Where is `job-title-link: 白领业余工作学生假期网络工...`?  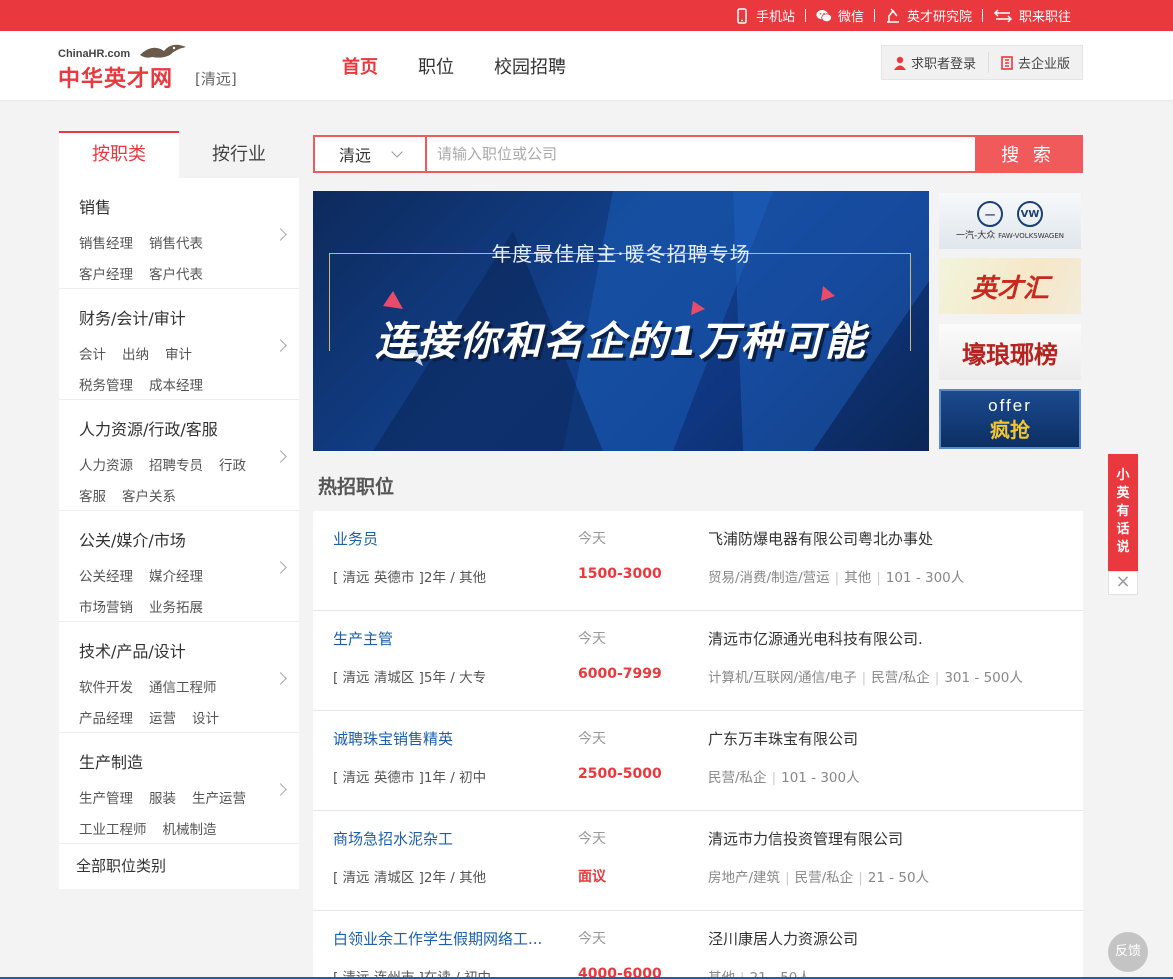 job-title-link: 白领业余工作学生假期网络工... is located at coordinates (437, 938).